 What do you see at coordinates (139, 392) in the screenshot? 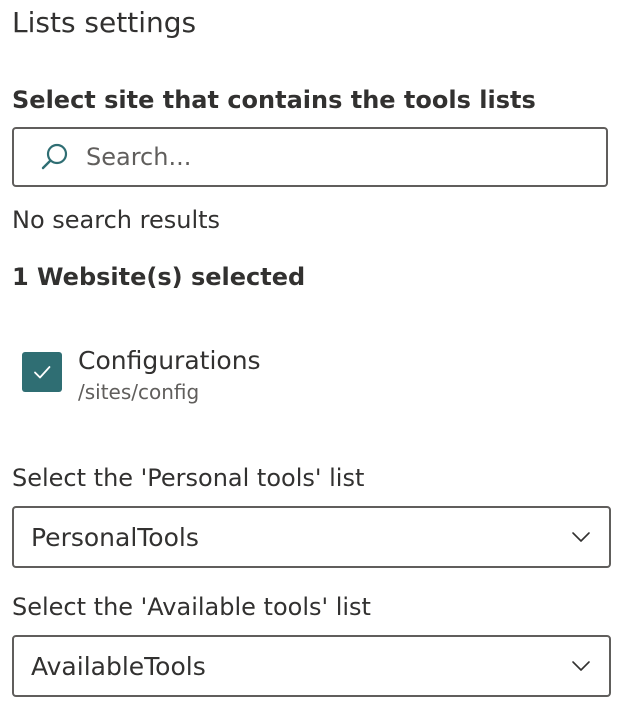
I see `site-url: /sites/config` at bounding box center [139, 392].